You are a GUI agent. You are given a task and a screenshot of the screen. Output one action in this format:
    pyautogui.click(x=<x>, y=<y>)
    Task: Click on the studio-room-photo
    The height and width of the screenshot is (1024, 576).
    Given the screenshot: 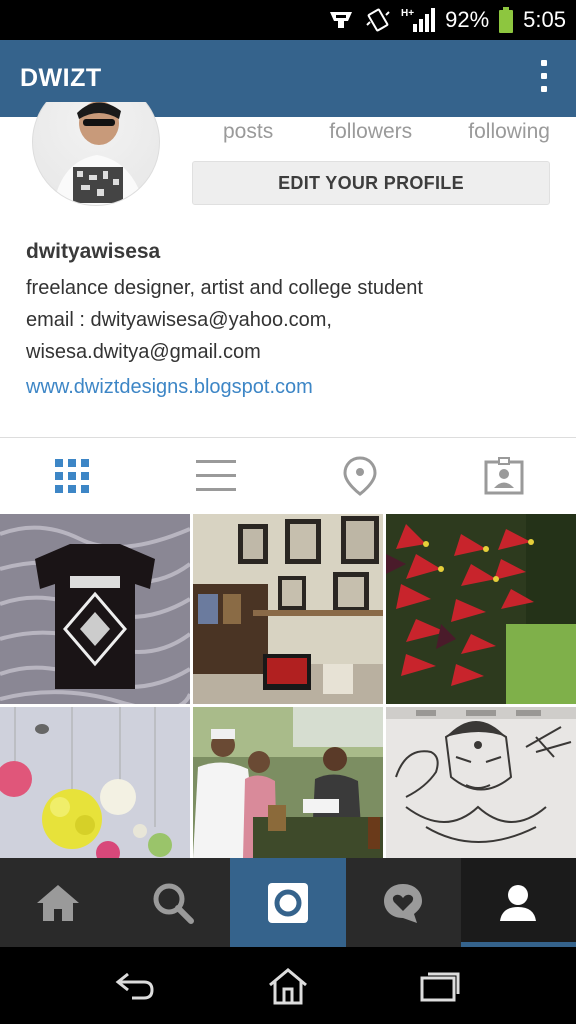 What is the action you would take?
    pyautogui.click(x=288, y=609)
    